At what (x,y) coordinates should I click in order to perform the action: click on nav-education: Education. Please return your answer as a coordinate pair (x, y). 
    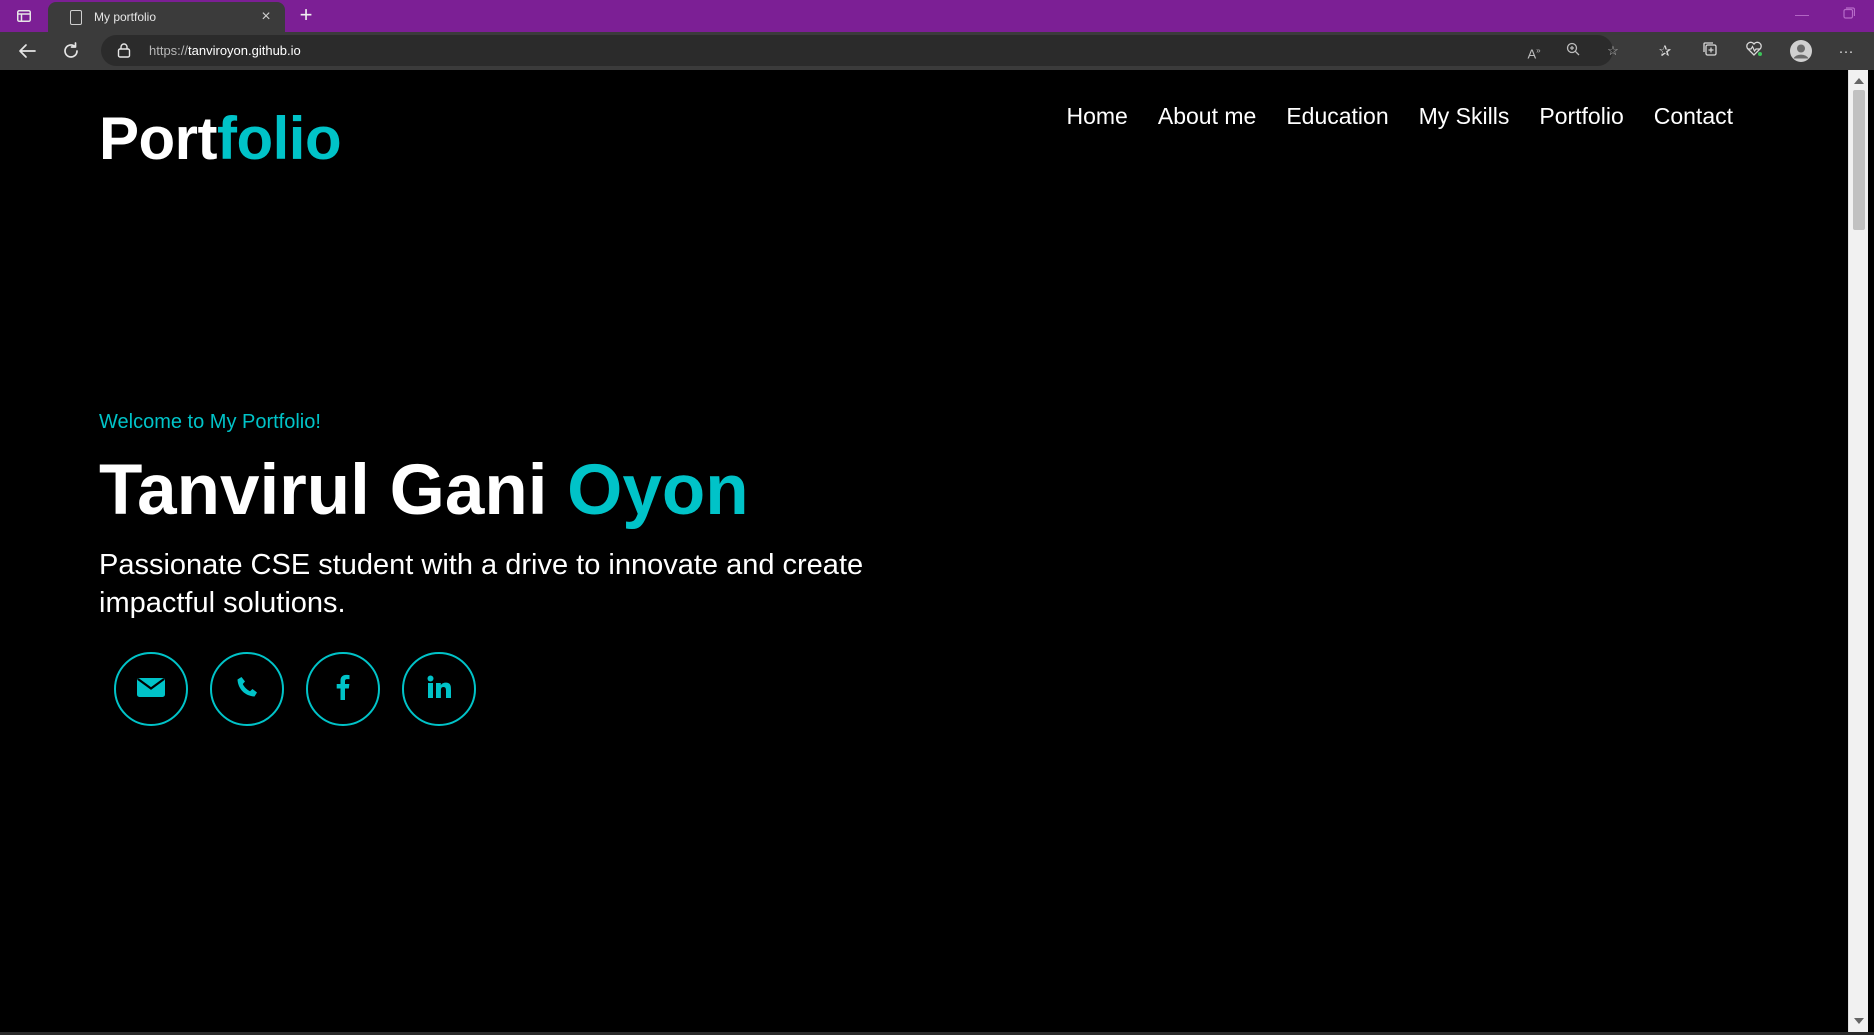
    Looking at the image, I should click on (1337, 116).